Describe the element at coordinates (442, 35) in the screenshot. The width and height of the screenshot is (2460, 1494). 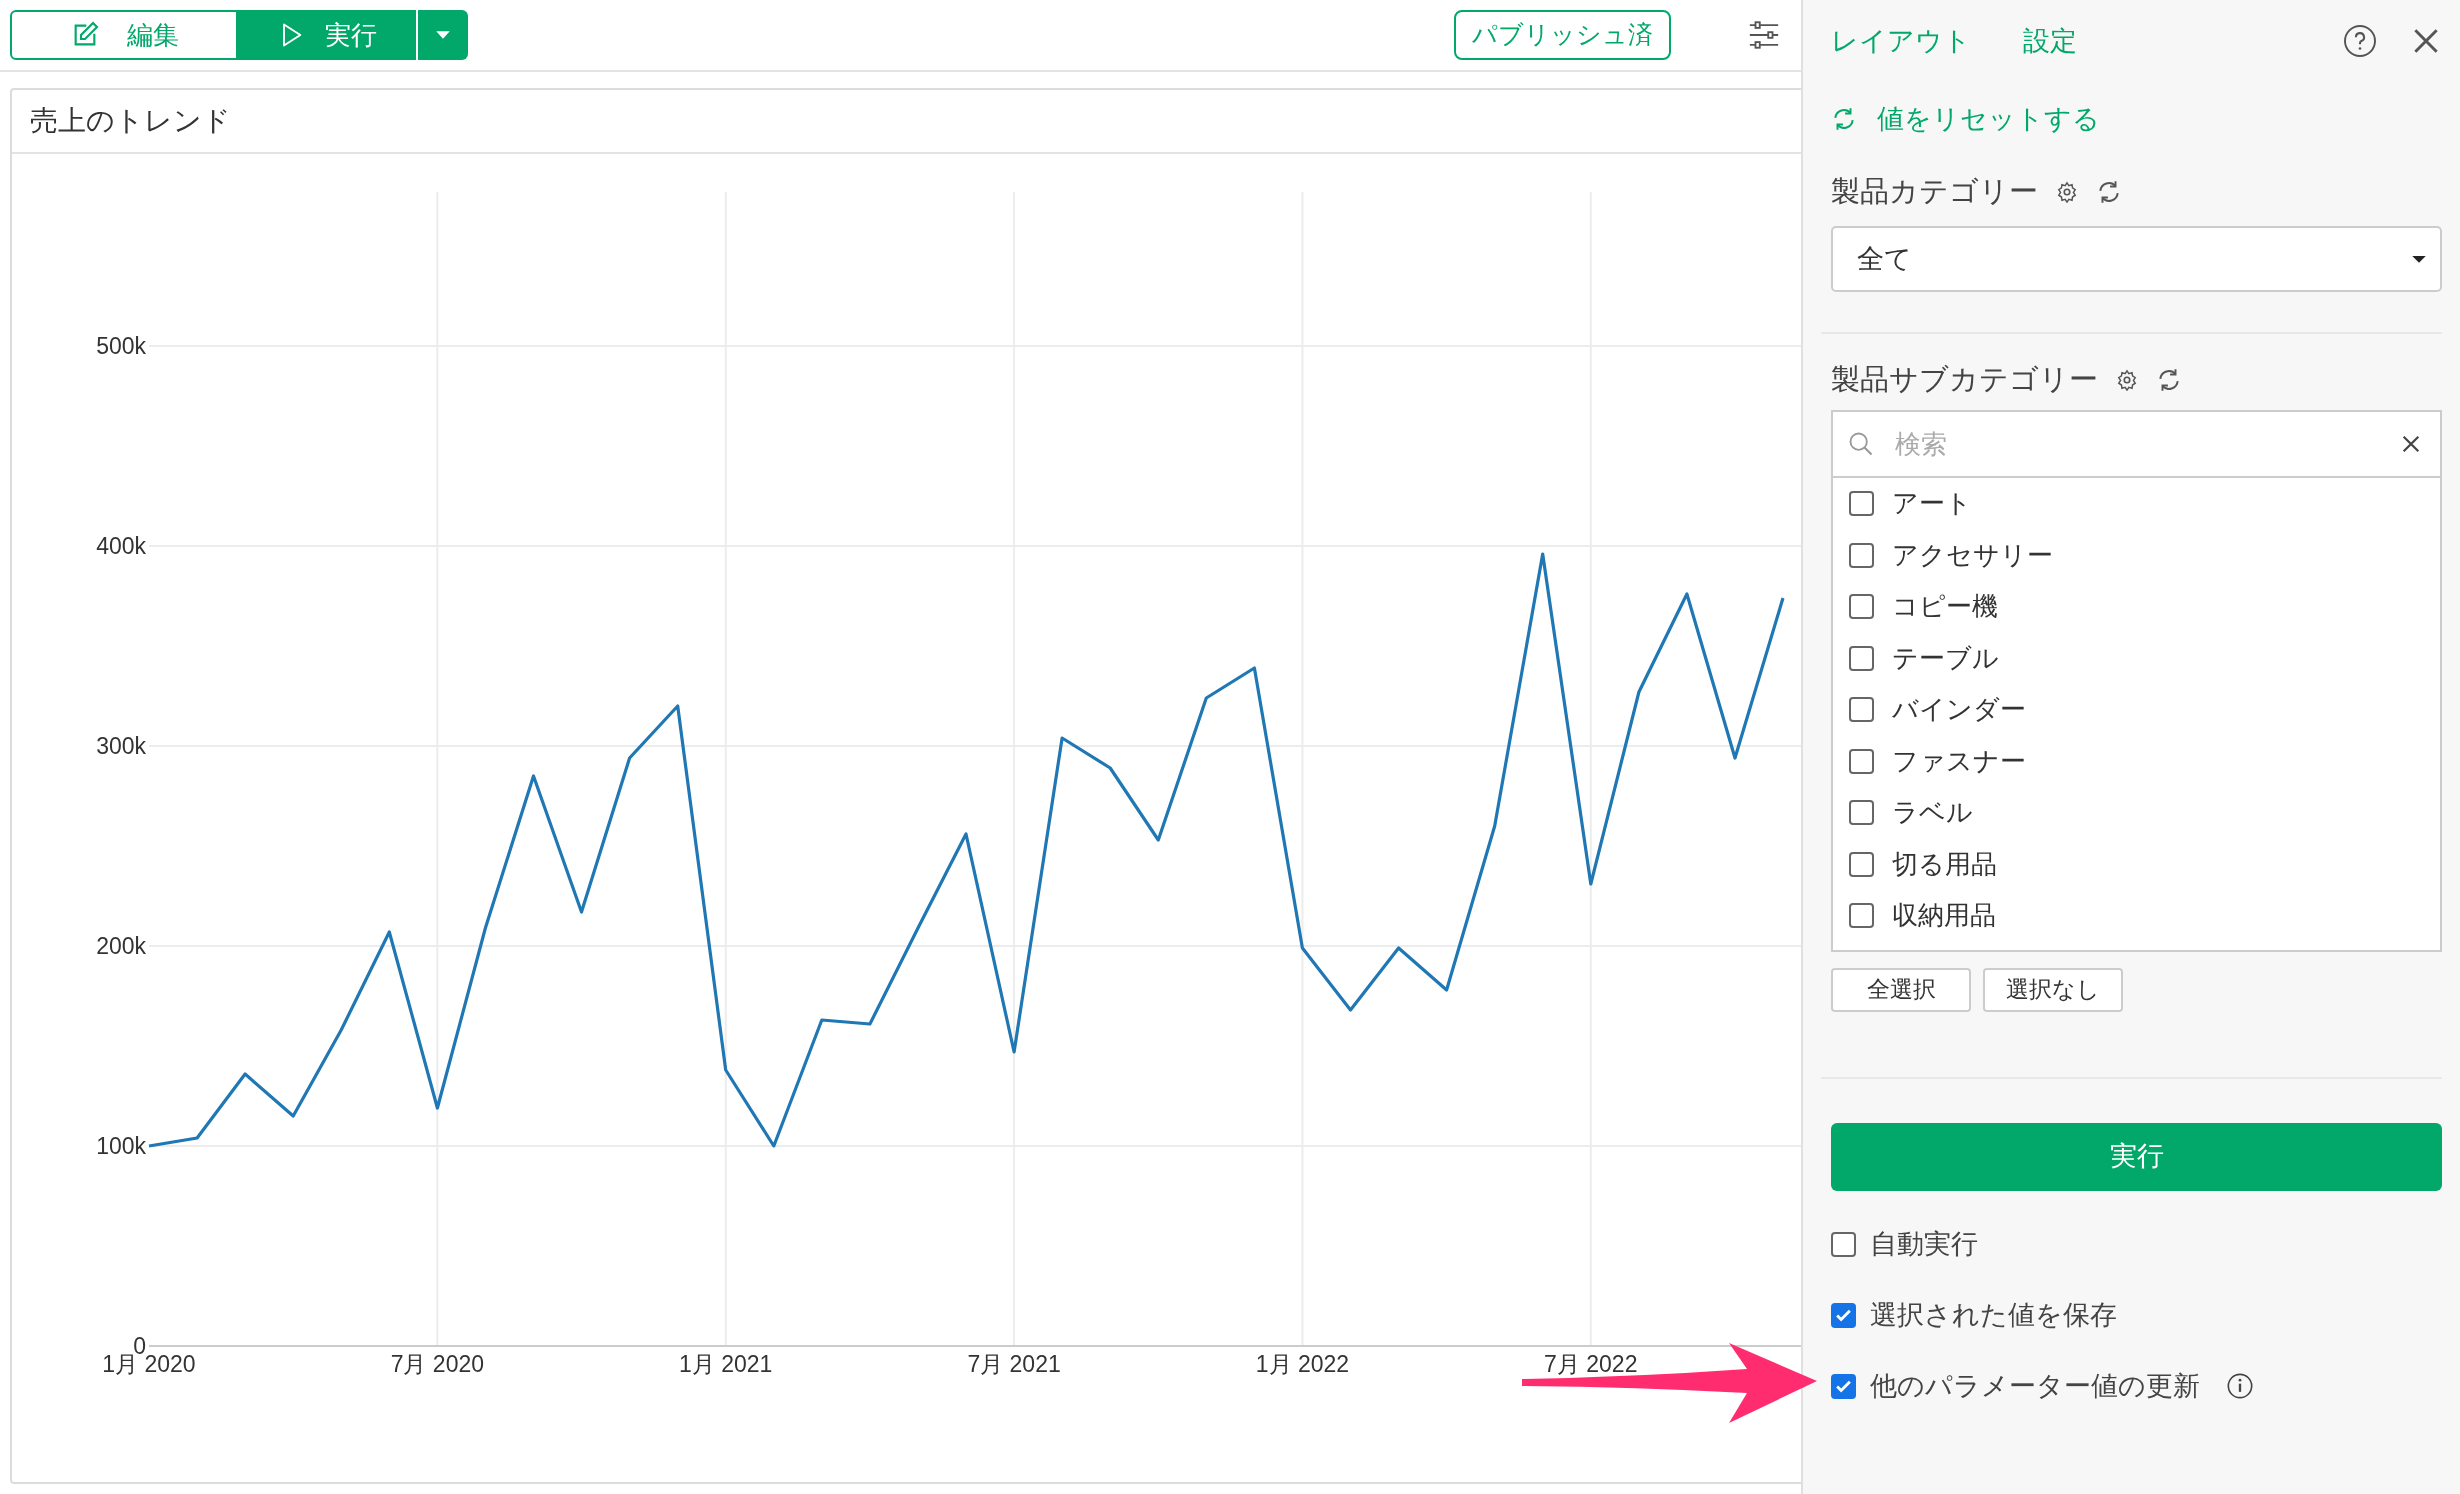
I see `dropdown-button` at that location.